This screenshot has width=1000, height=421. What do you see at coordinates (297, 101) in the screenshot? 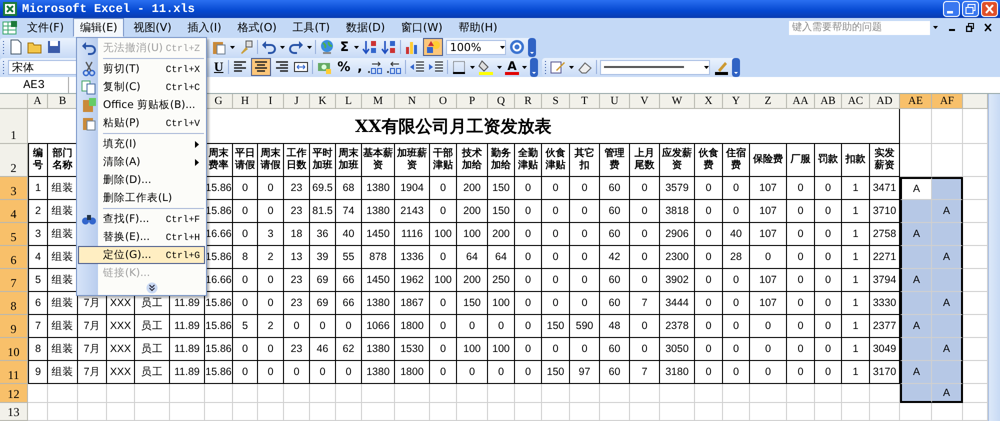
I see `column-header: J` at bounding box center [297, 101].